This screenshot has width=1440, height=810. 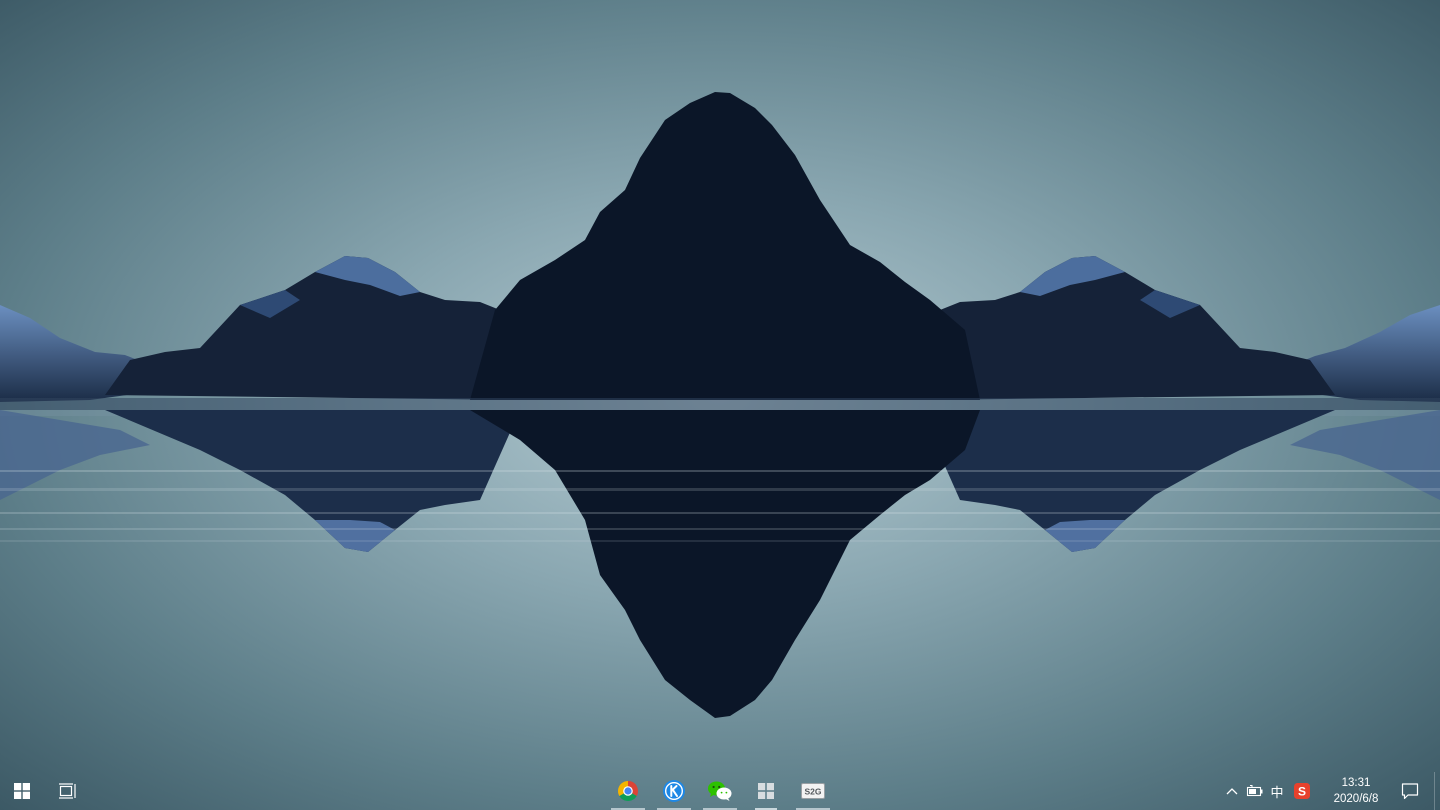 I want to click on taskbar: S2G 中 S 13:31 2020/6/8, so click(x=720, y=791).